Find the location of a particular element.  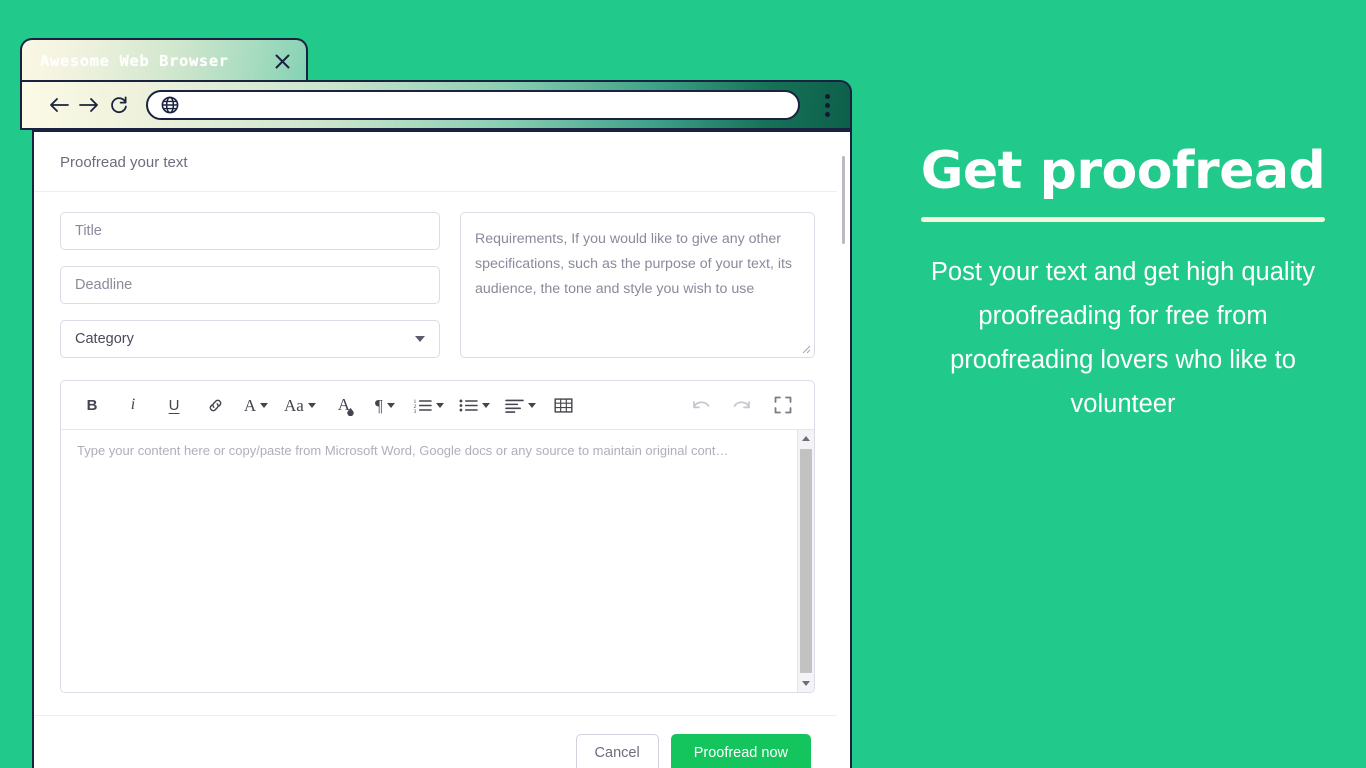

font-size-icon: Aa is located at coordinates (294, 405).